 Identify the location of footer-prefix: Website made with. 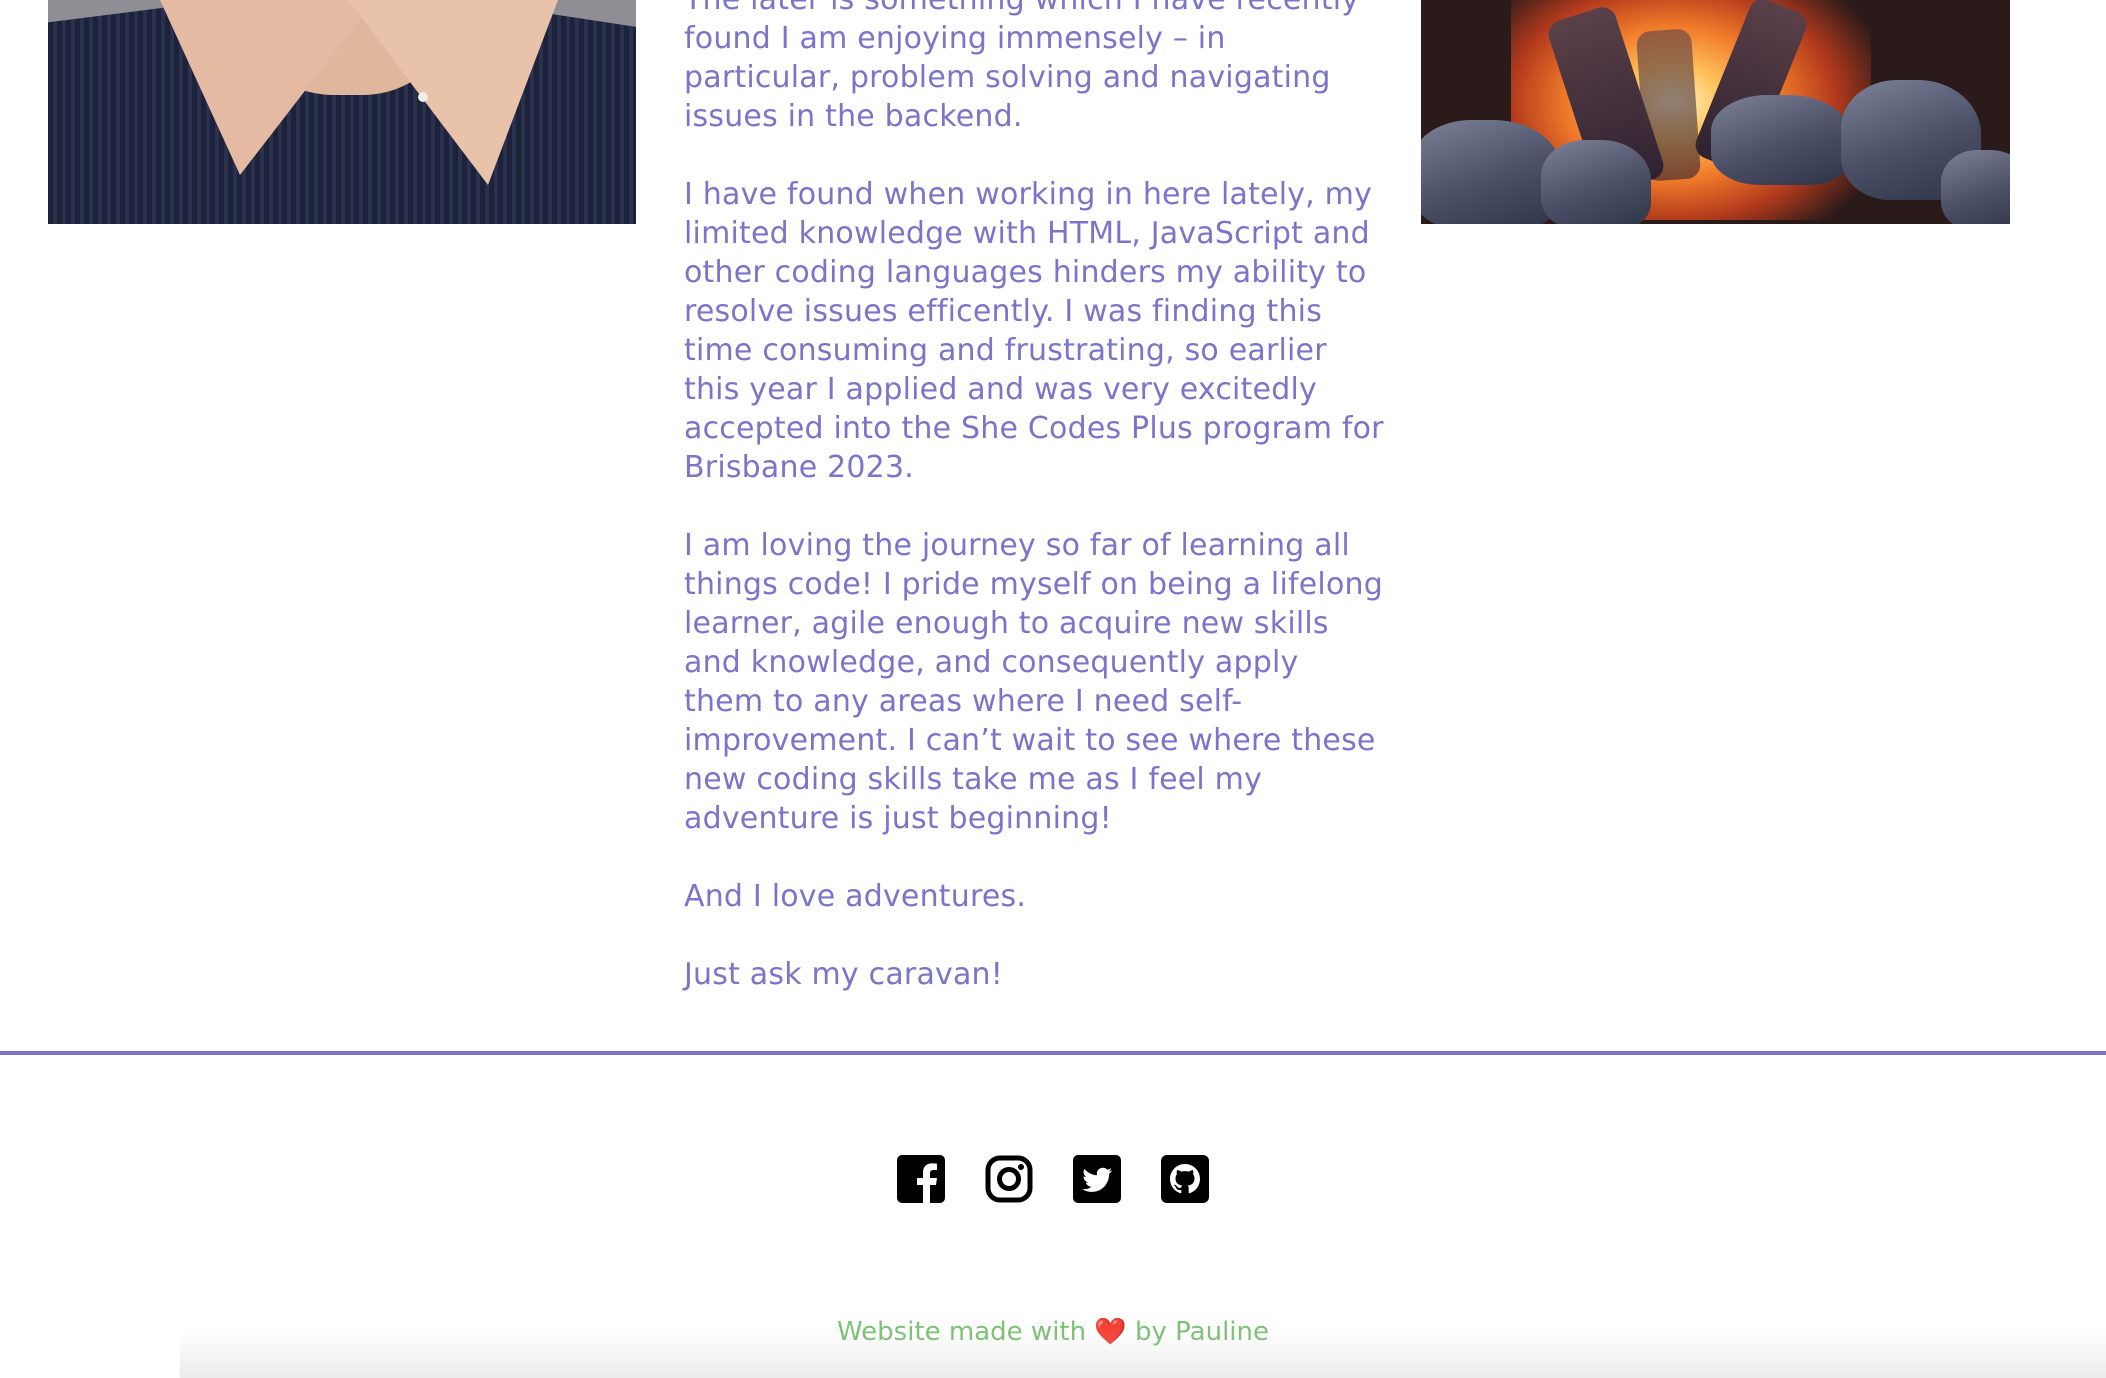
(966, 1332).